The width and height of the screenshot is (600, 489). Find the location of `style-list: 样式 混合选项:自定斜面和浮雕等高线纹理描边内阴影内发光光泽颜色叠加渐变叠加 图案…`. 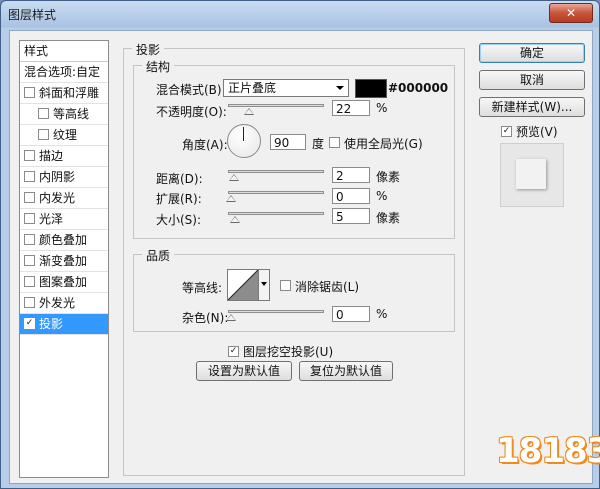

style-list: 样式 混合选项:自定斜面和浮雕等高线纹理描边内阴影内发光光泽颜色叠加渐变叠加 图案… is located at coordinates (64, 259).